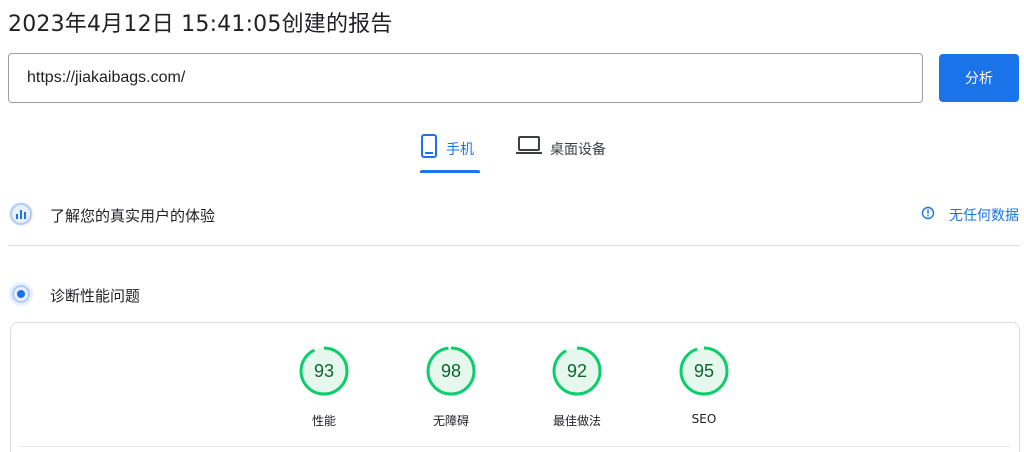  Describe the element at coordinates (928, 215) in the screenshot. I see `info-icon` at that location.